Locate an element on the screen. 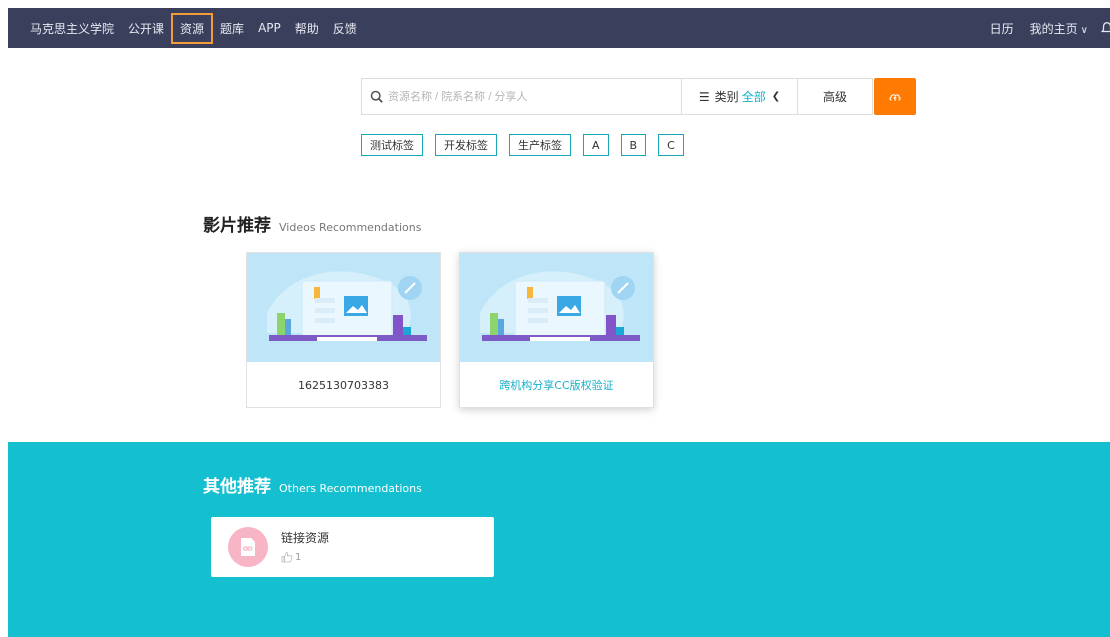 The height and width of the screenshot is (637, 1110). category-value: 全部 is located at coordinates (753, 97).